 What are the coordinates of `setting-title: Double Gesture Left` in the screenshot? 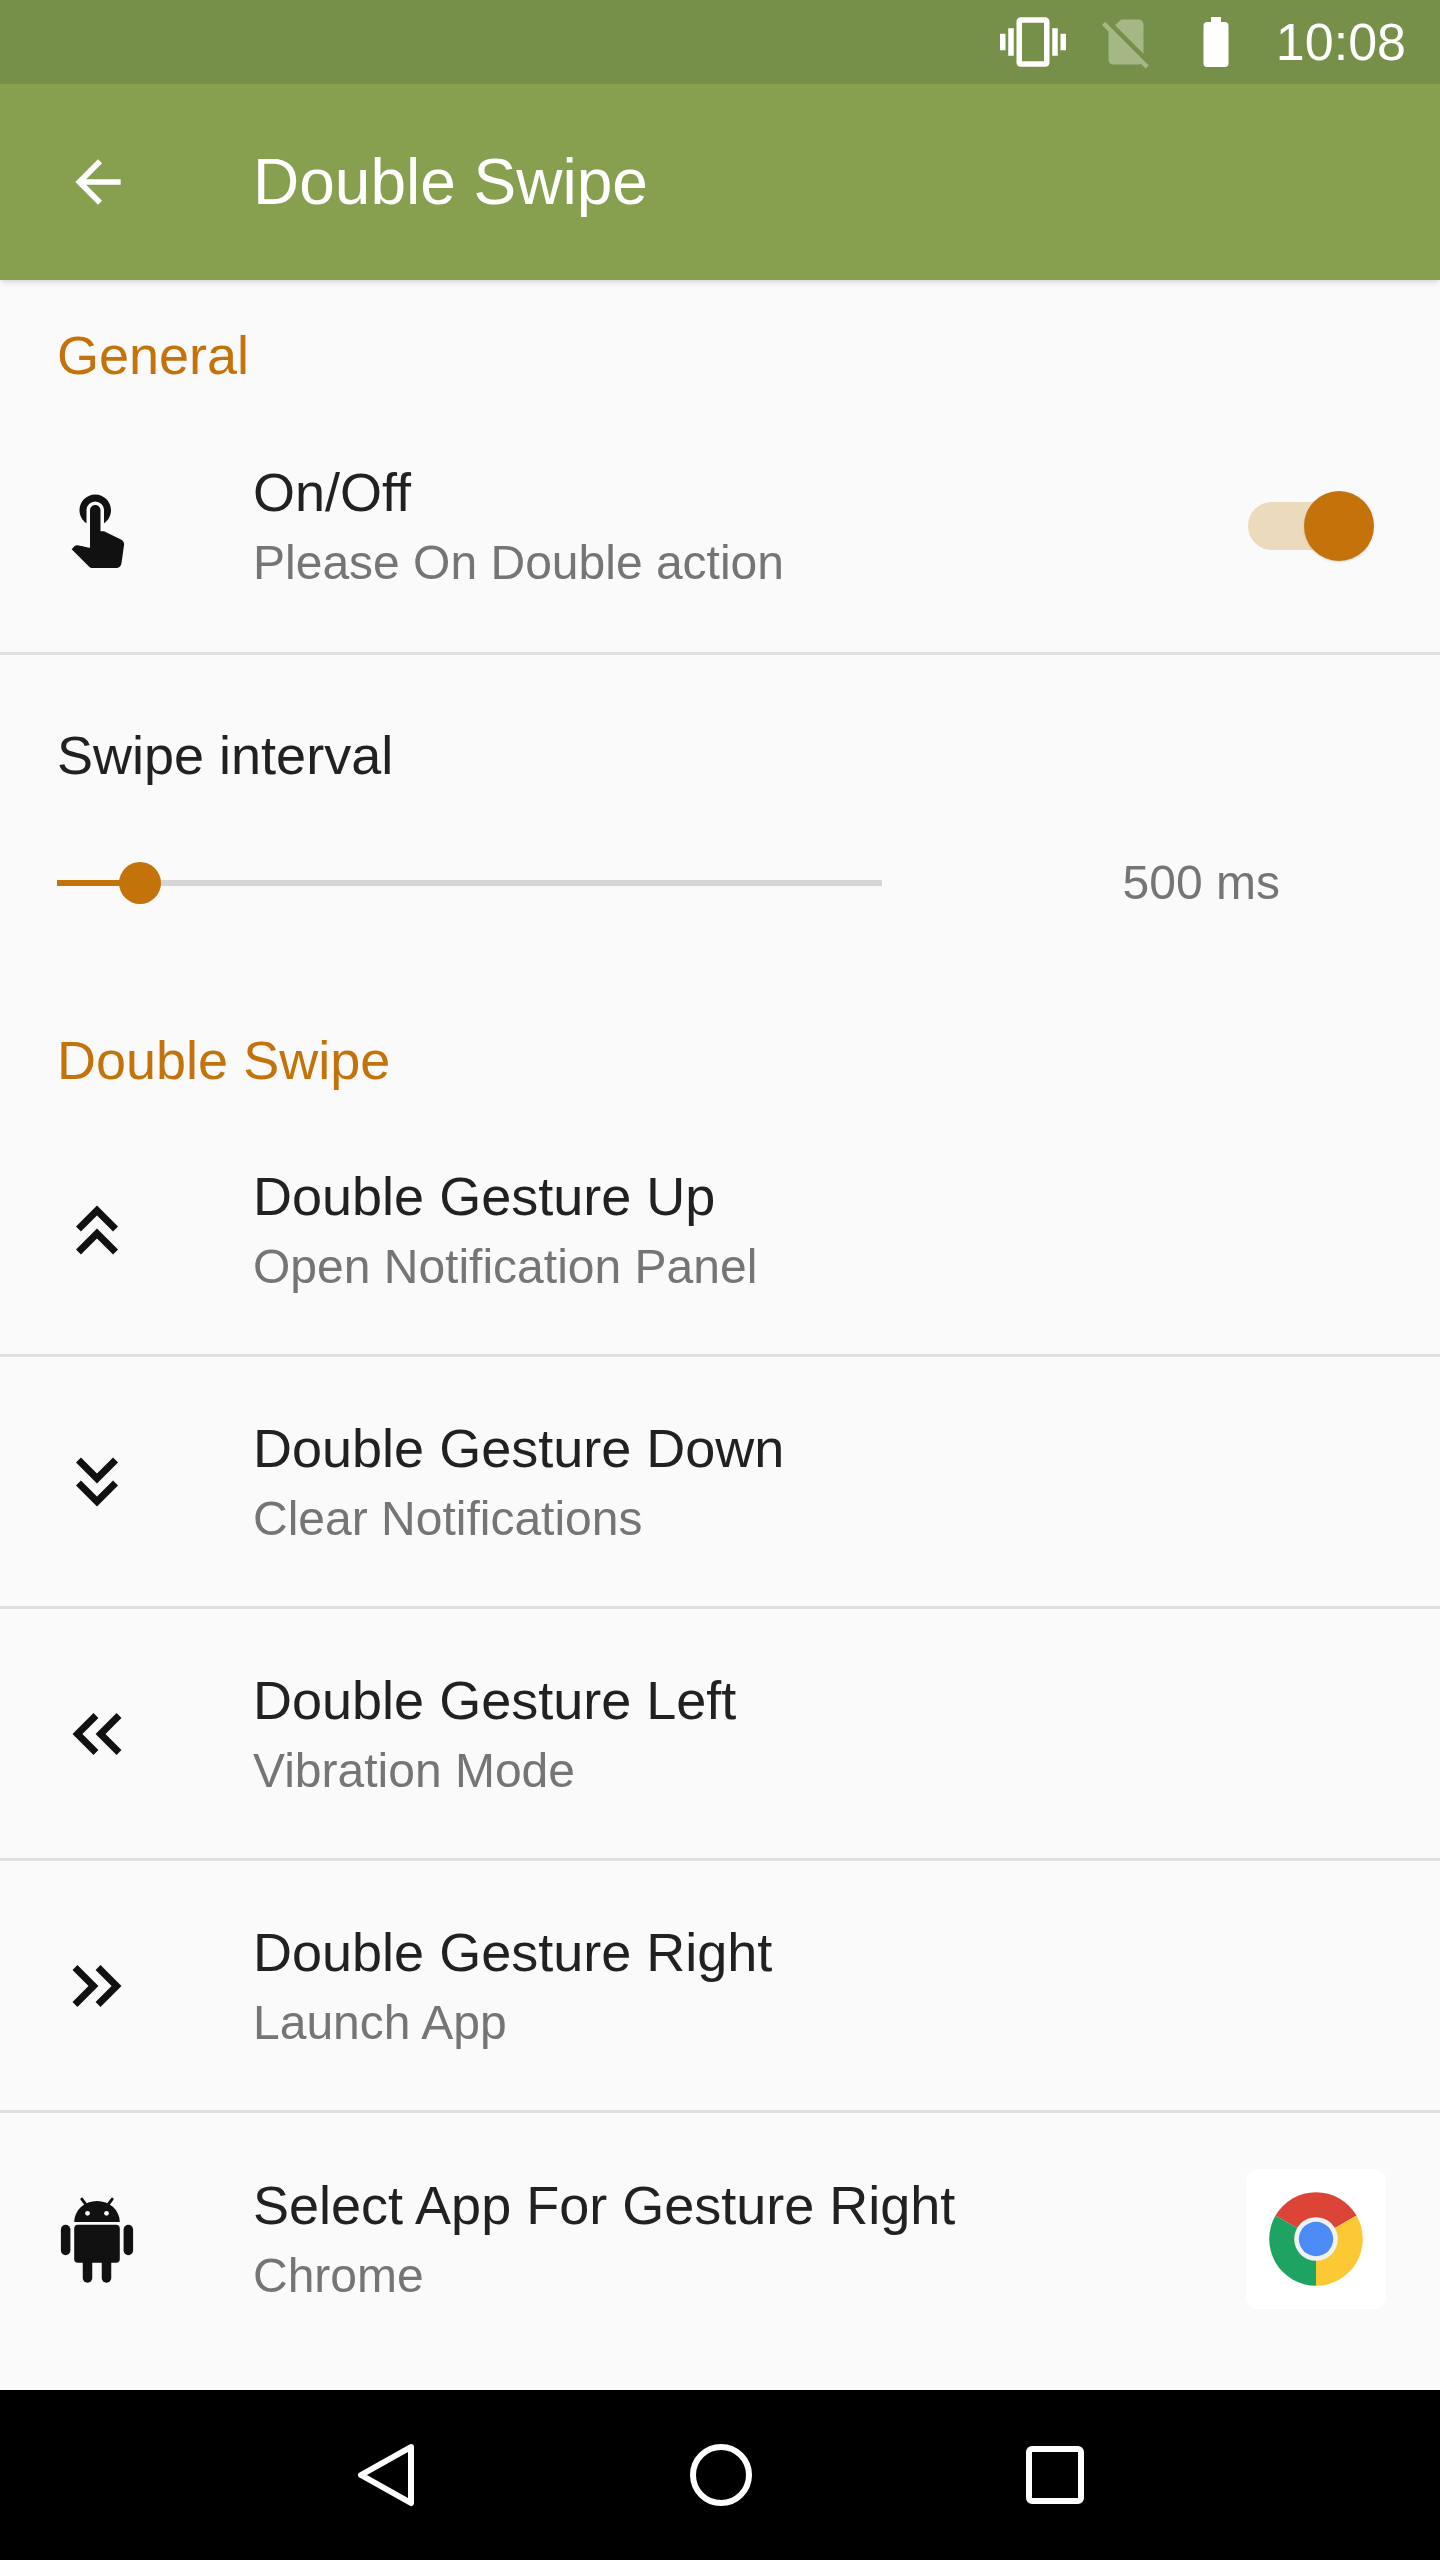 It's located at (495, 1700).